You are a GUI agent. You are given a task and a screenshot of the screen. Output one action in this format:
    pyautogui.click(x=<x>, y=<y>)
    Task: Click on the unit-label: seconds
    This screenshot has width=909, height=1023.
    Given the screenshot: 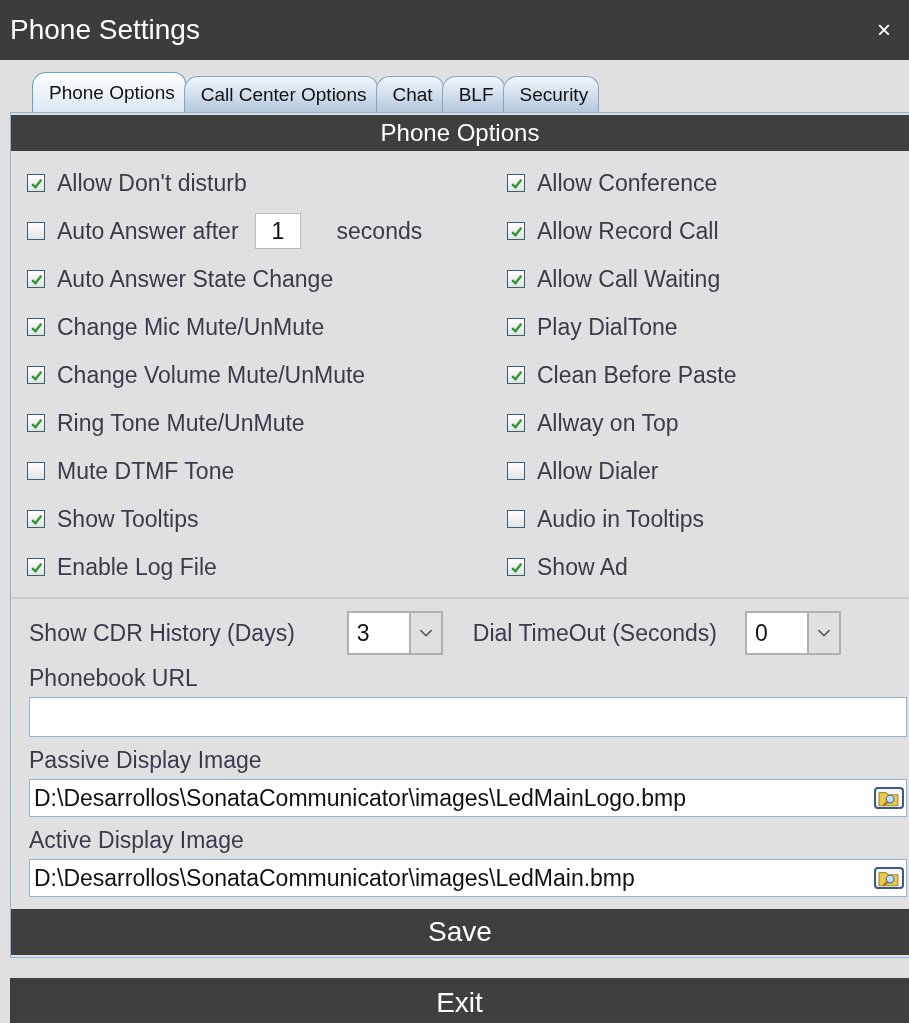 What is the action you would take?
    pyautogui.click(x=379, y=231)
    